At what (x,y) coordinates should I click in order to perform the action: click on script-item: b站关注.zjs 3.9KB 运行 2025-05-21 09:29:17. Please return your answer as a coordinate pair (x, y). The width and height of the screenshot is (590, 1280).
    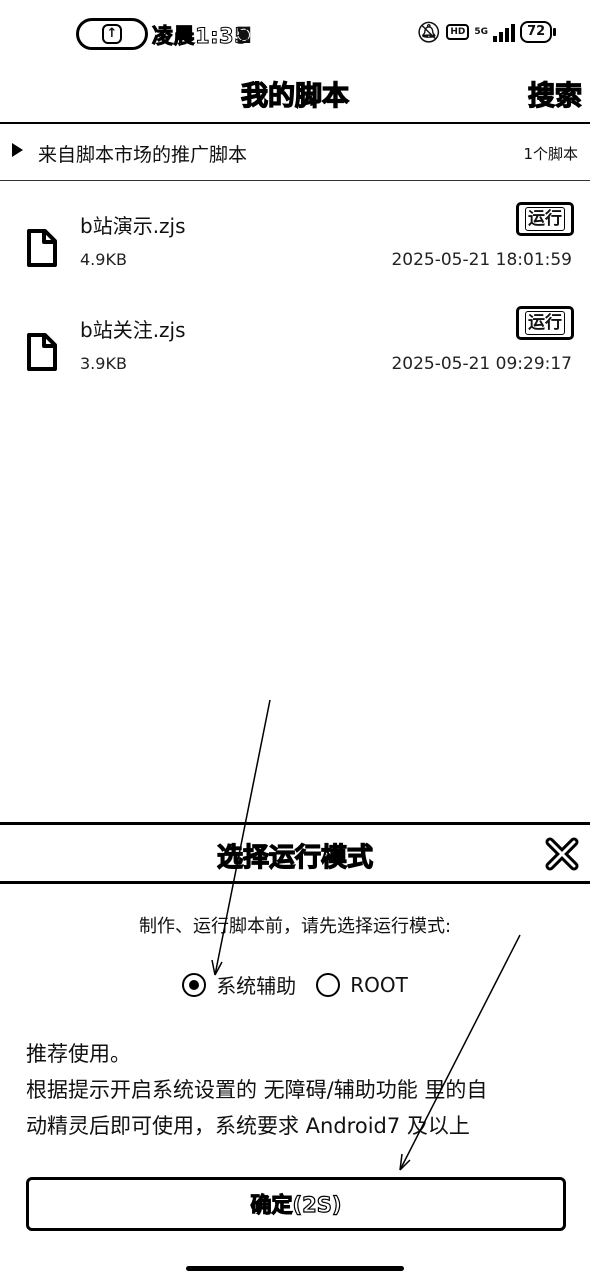
    Looking at the image, I should click on (295, 360).